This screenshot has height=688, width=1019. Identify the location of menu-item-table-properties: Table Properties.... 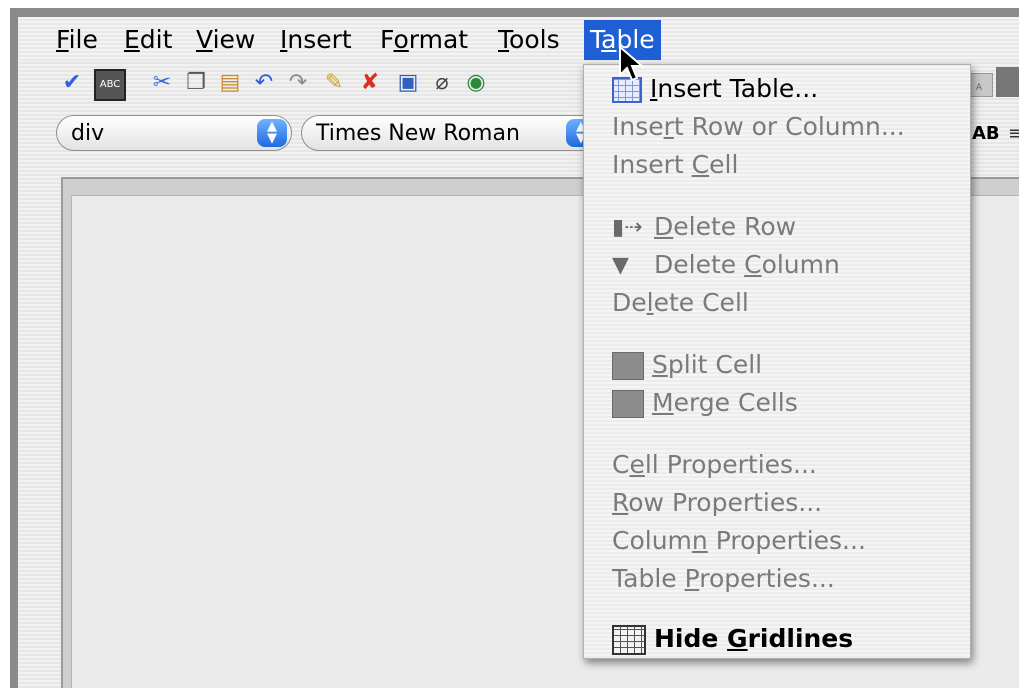
(723, 579).